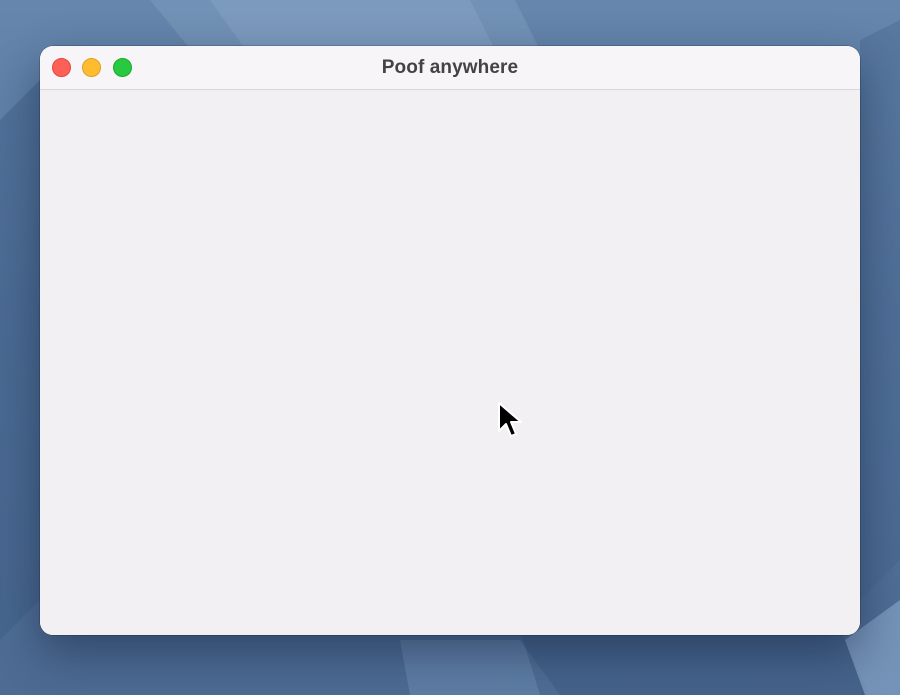 The image size is (900, 695). Describe the element at coordinates (510, 419) in the screenshot. I see `arrow-cursor-icon` at that location.